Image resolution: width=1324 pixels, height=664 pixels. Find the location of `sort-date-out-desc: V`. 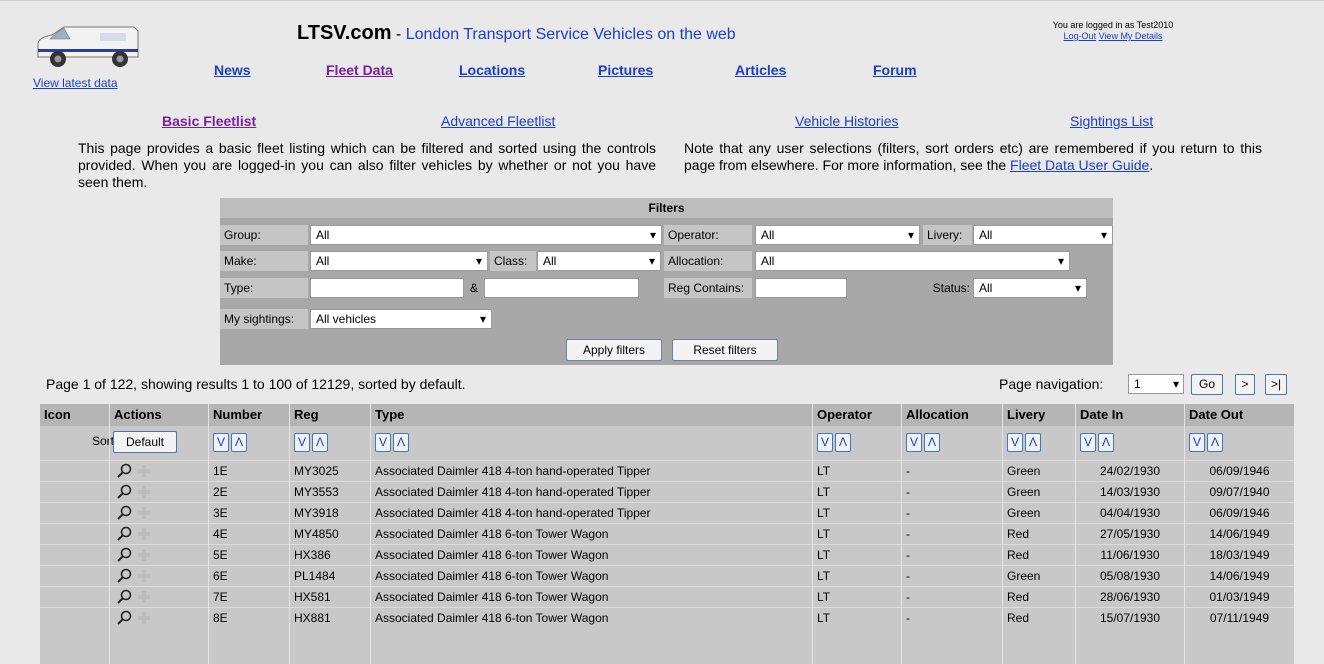

sort-date-out-desc: V is located at coordinates (1197, 442).